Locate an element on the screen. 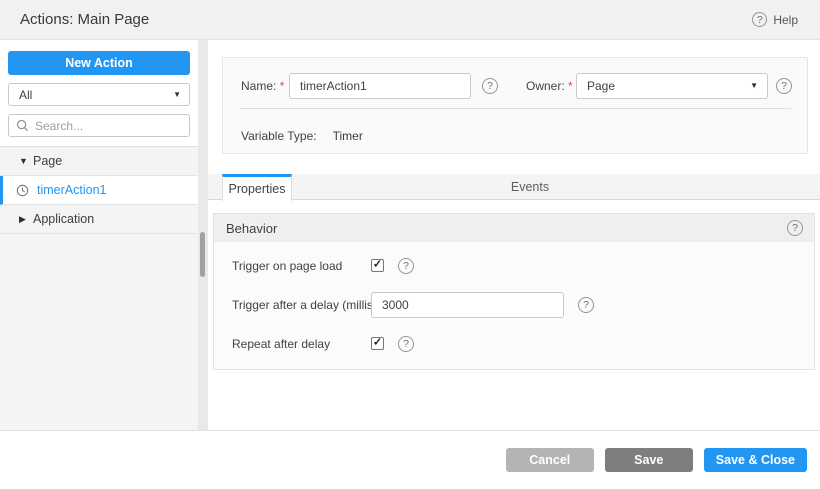 The image size is (820, 489). row-label: Repeat after delay is located at coordinates (281, 343).